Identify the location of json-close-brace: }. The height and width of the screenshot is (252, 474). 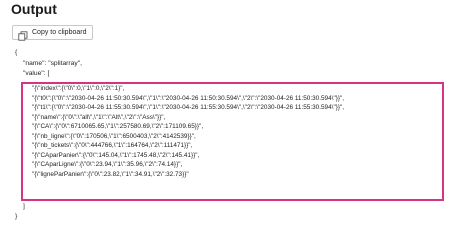
(16, 216).